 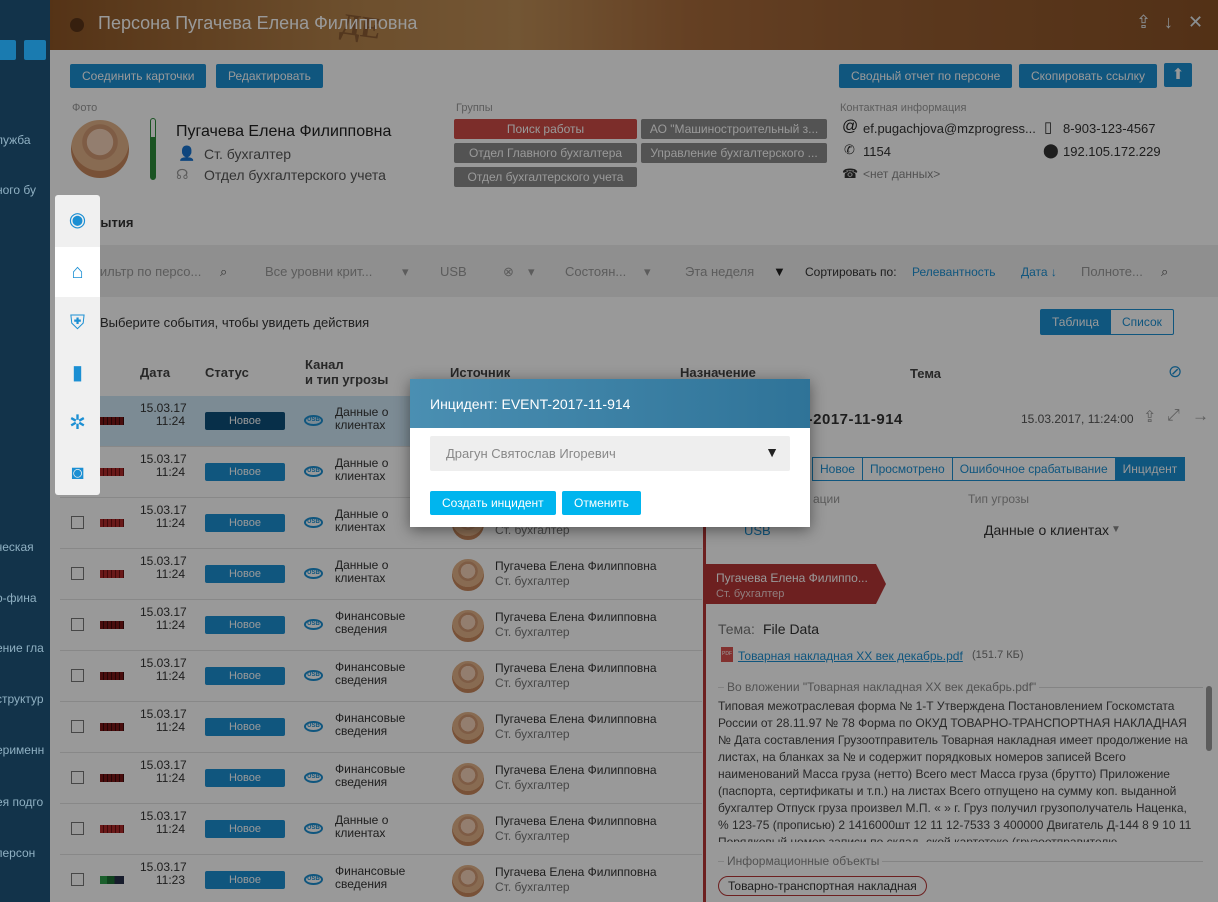 What do you see at coordinates (77, 373) in the screenshot?
I see `document-icon: ▮` at bounding box center [77, 373].